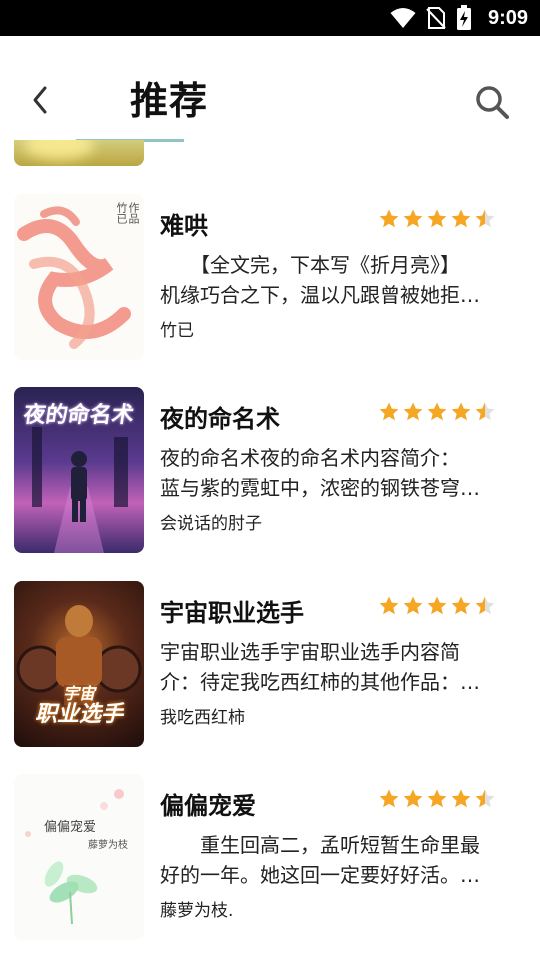 This screenshot has width=540, height=960. What do you see at coordinates (184, 223) in the screenshot?
I see `book-title: 难哄` at bounding box center [184, 223].